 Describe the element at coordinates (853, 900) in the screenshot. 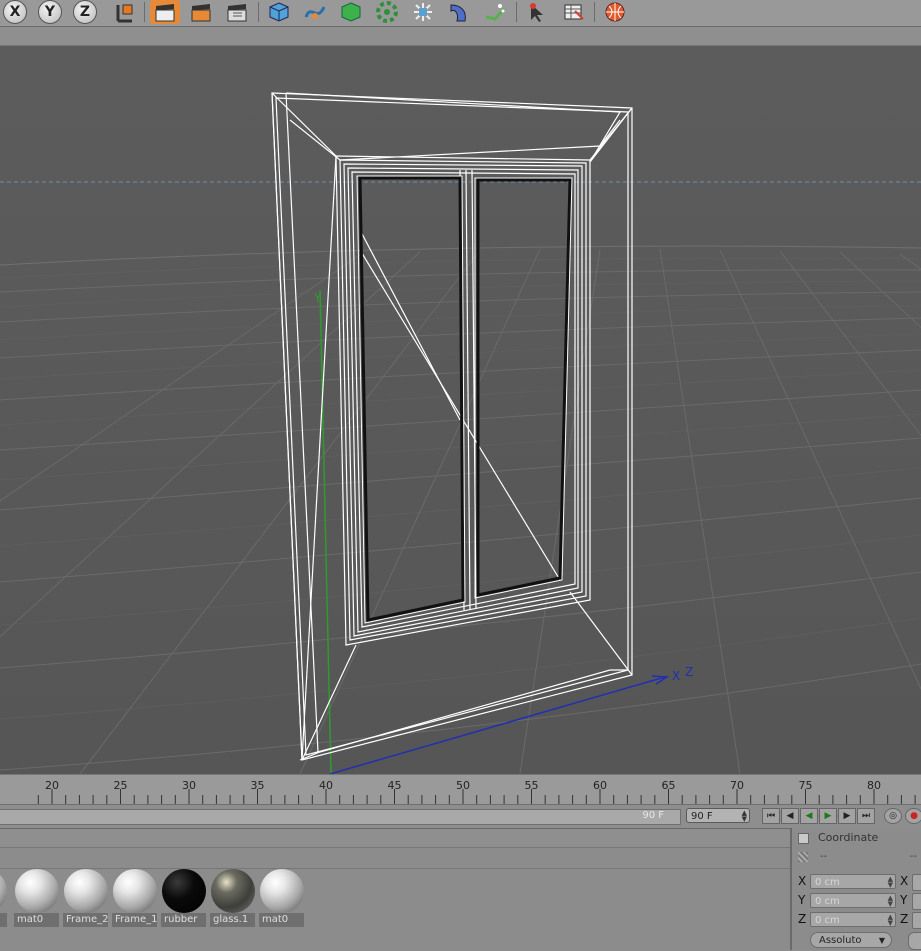

I see `position-y-field: 0 cm ▲ ▼` at that location.